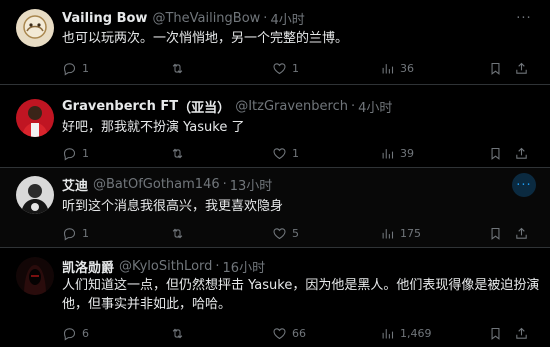  I want to click on view-count: 36, so click(407, 68).